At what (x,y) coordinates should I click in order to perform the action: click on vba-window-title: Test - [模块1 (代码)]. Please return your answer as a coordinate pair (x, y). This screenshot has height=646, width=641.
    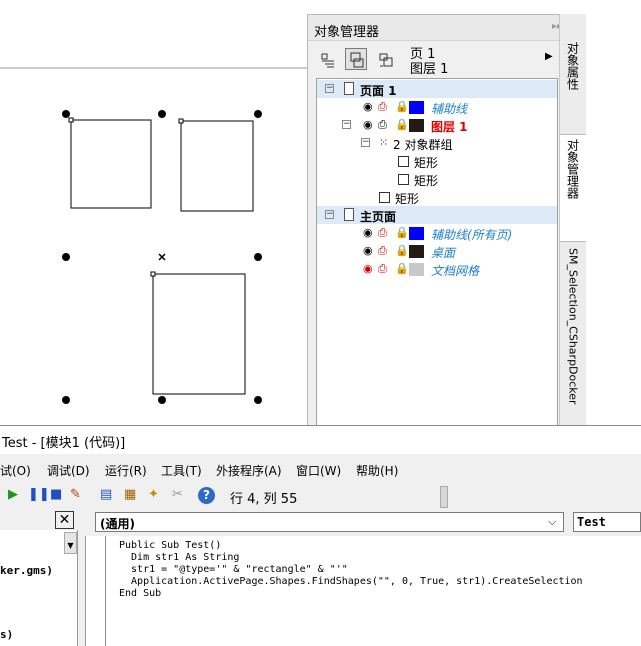
    Looking at the image, I should click on (64, 443).